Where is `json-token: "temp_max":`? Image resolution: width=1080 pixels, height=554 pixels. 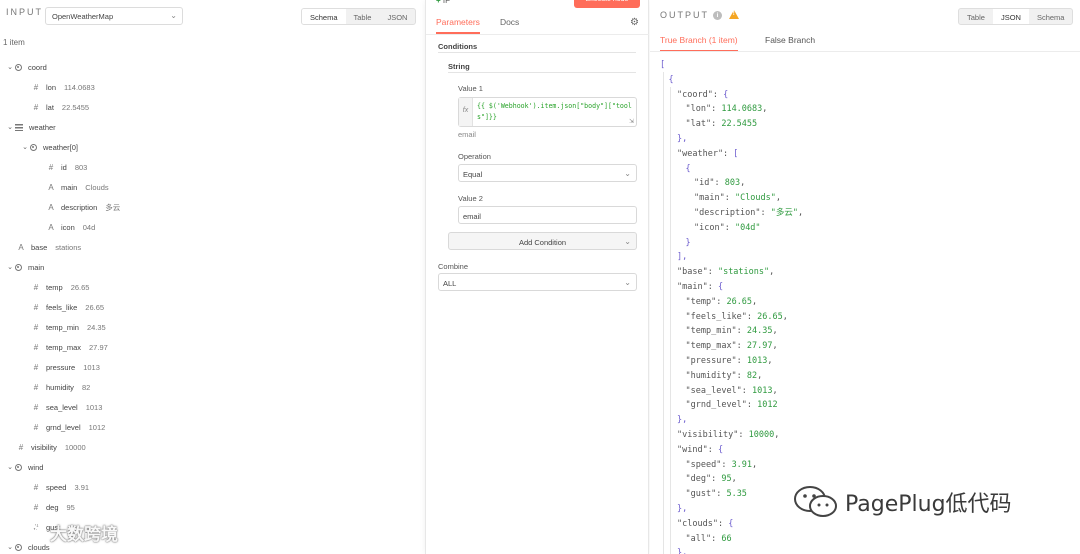
json-token: "temp_max": is located at coordinates (716, 346).